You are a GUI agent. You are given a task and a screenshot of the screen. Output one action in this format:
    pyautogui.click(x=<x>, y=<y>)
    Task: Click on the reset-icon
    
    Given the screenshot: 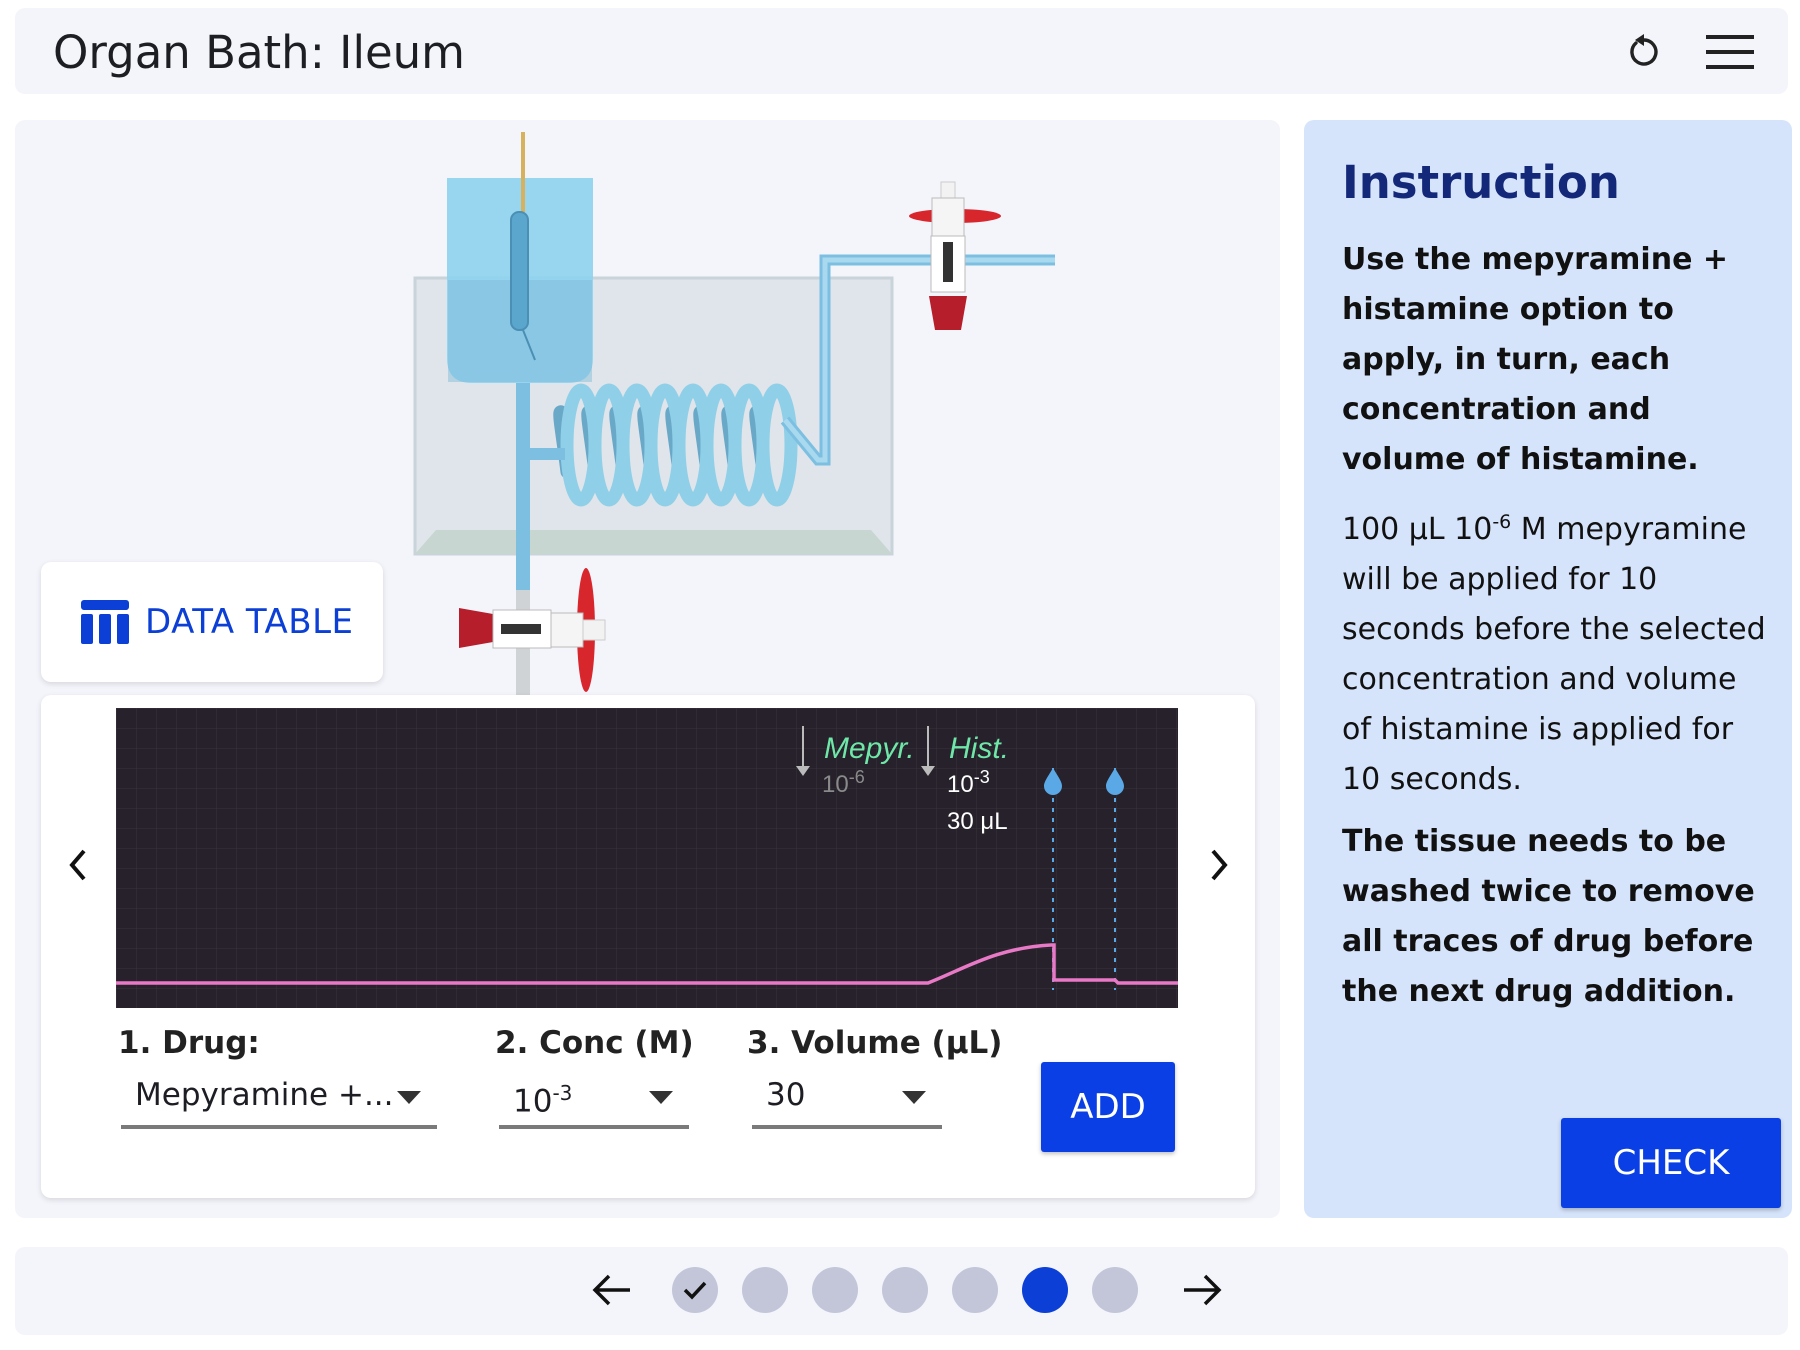 What is the action you would take?
    pyautogui.click(x=1644, y=50)
    